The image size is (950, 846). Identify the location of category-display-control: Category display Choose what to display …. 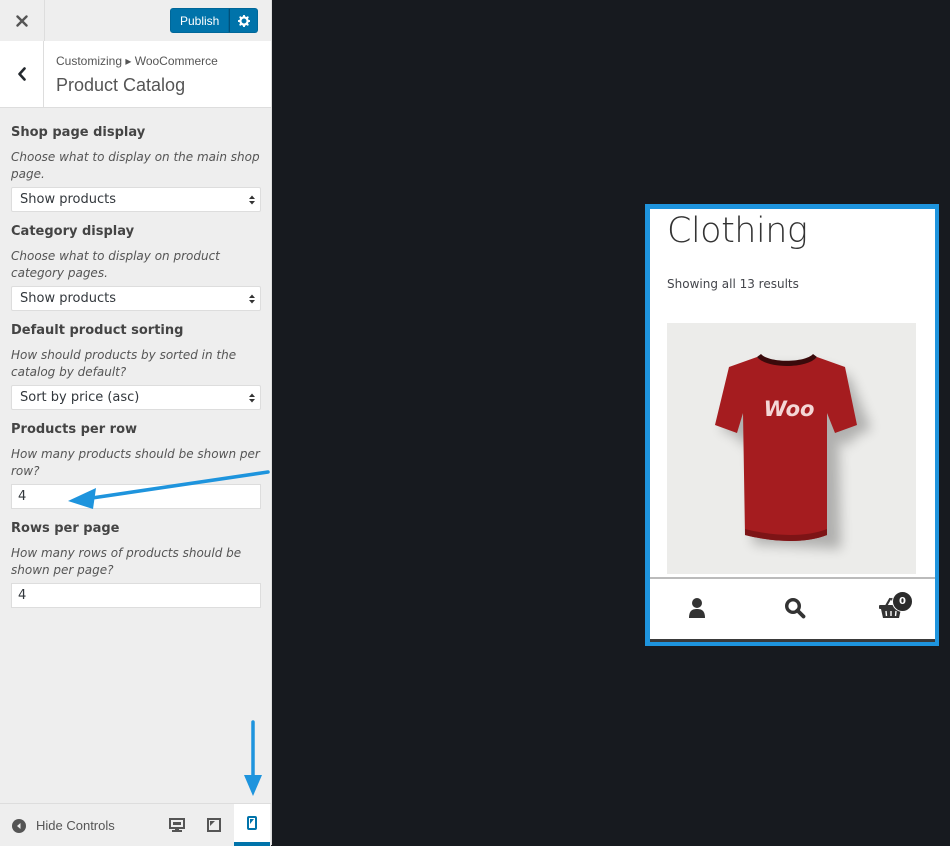
(136, 267).